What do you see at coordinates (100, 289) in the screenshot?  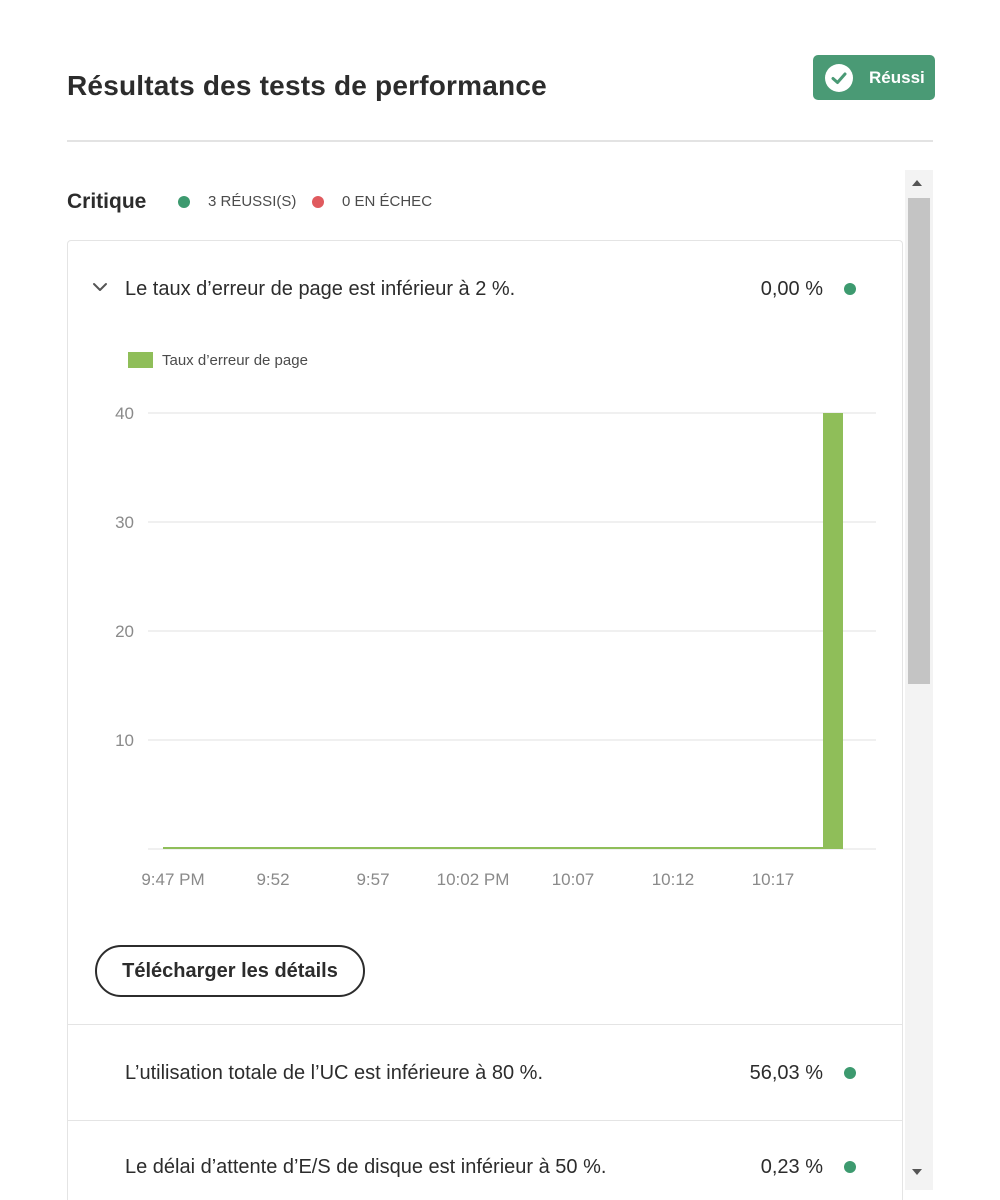 I see `chevron-down-icon` at bounding box center [100, 289].